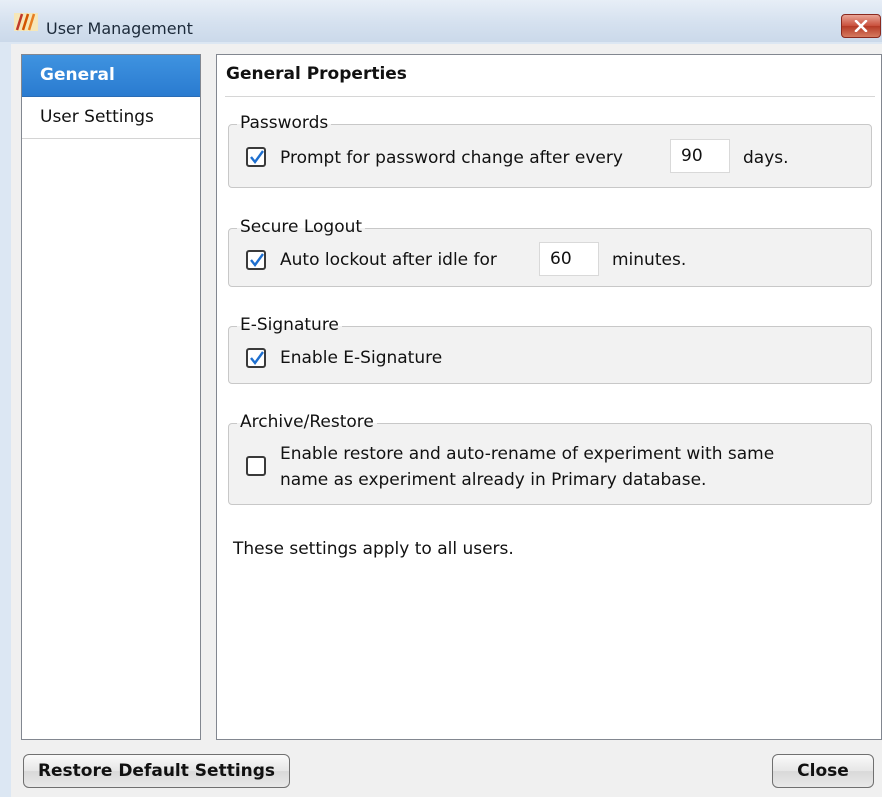 Image resolution: width=882 pixels, height=797 pixels. What do you see at coordinates (569, 259) in the screenshot?
I see `idle-minutes-input` at bounding box center [569, 259].